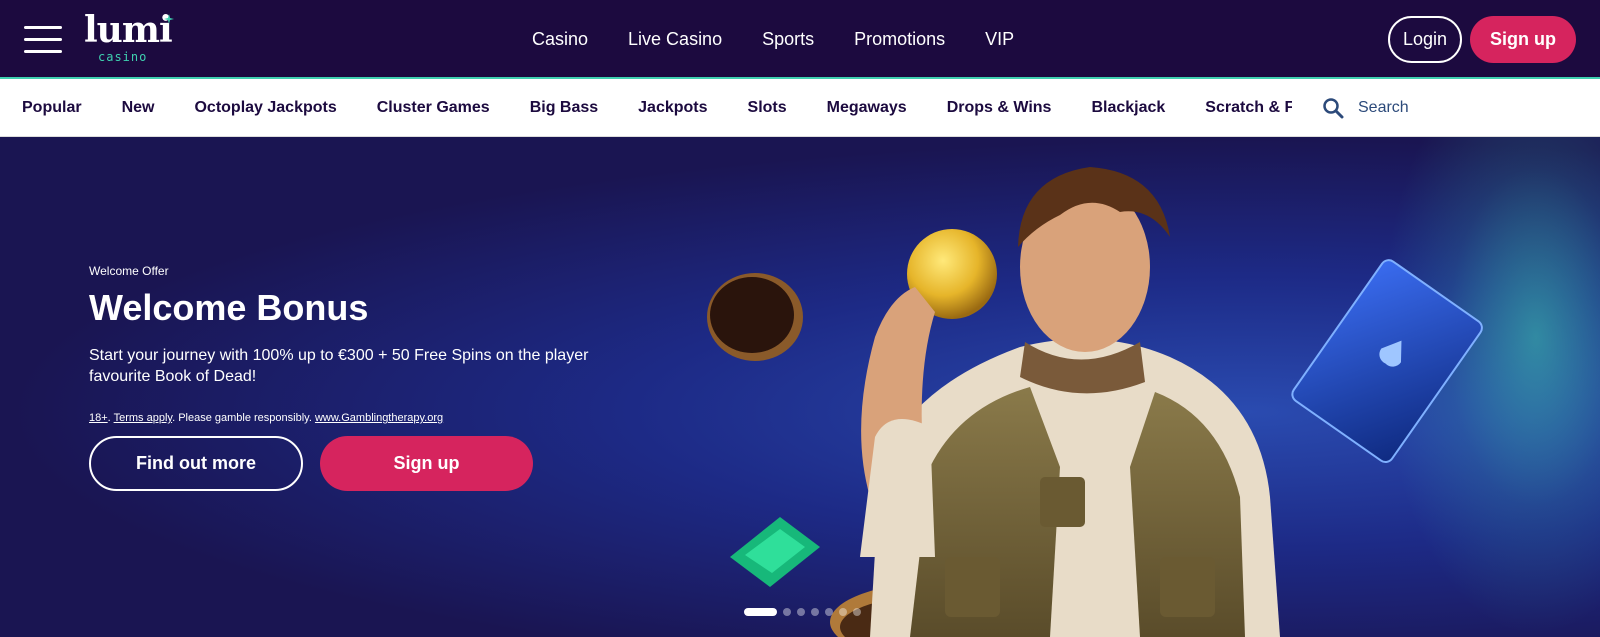 This screenshot has height=637, width=1600. I want to click on category-slots: Slots, so click(767, 108).